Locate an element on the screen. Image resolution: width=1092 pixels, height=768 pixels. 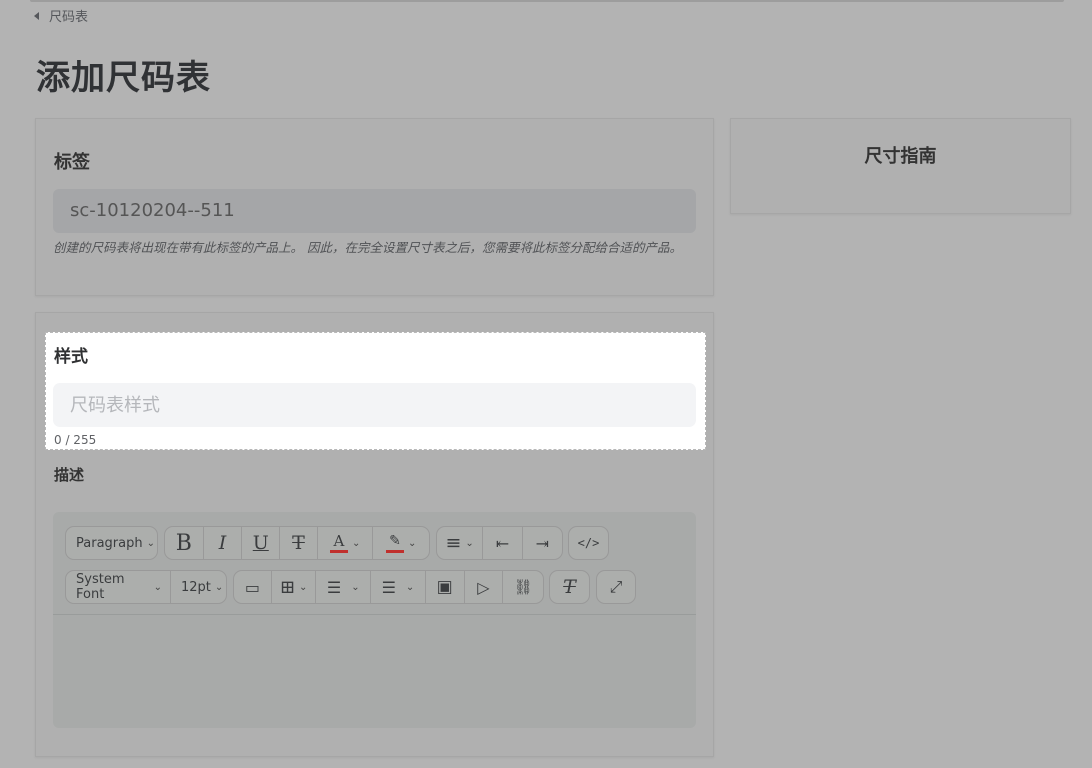
source-code-button: </> is located at coordinates (588, 543).